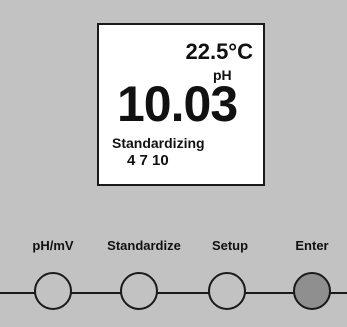  I want to click on buffer-values: 4 7 10, so click(148, 160).